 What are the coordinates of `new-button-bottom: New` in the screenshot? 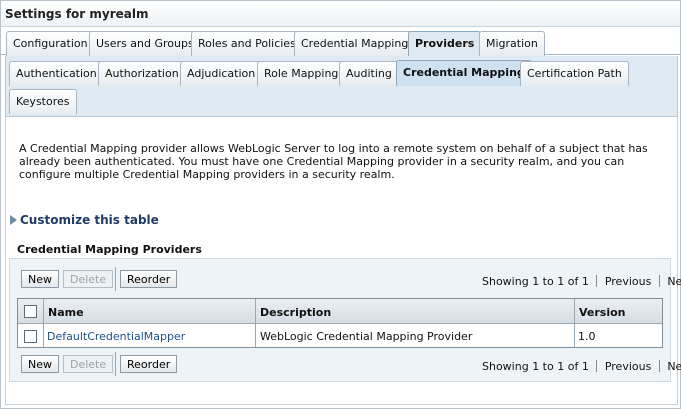 It's located at (40, 364).